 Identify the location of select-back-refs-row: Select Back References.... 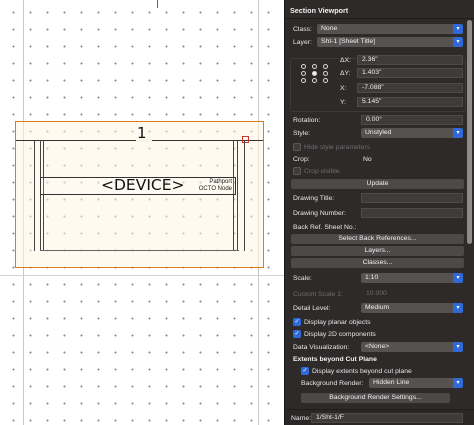
(374, 239).